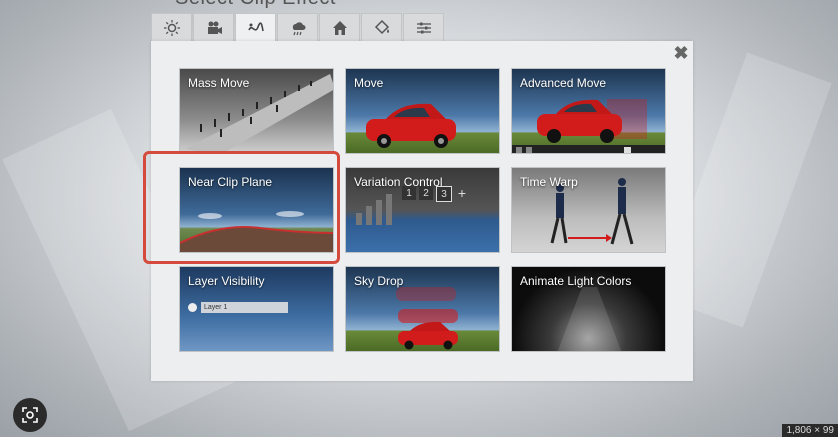 Image resolution: width=838 pixels, height=437 pixels. I want to click on tab-objects, so click(339, 27).